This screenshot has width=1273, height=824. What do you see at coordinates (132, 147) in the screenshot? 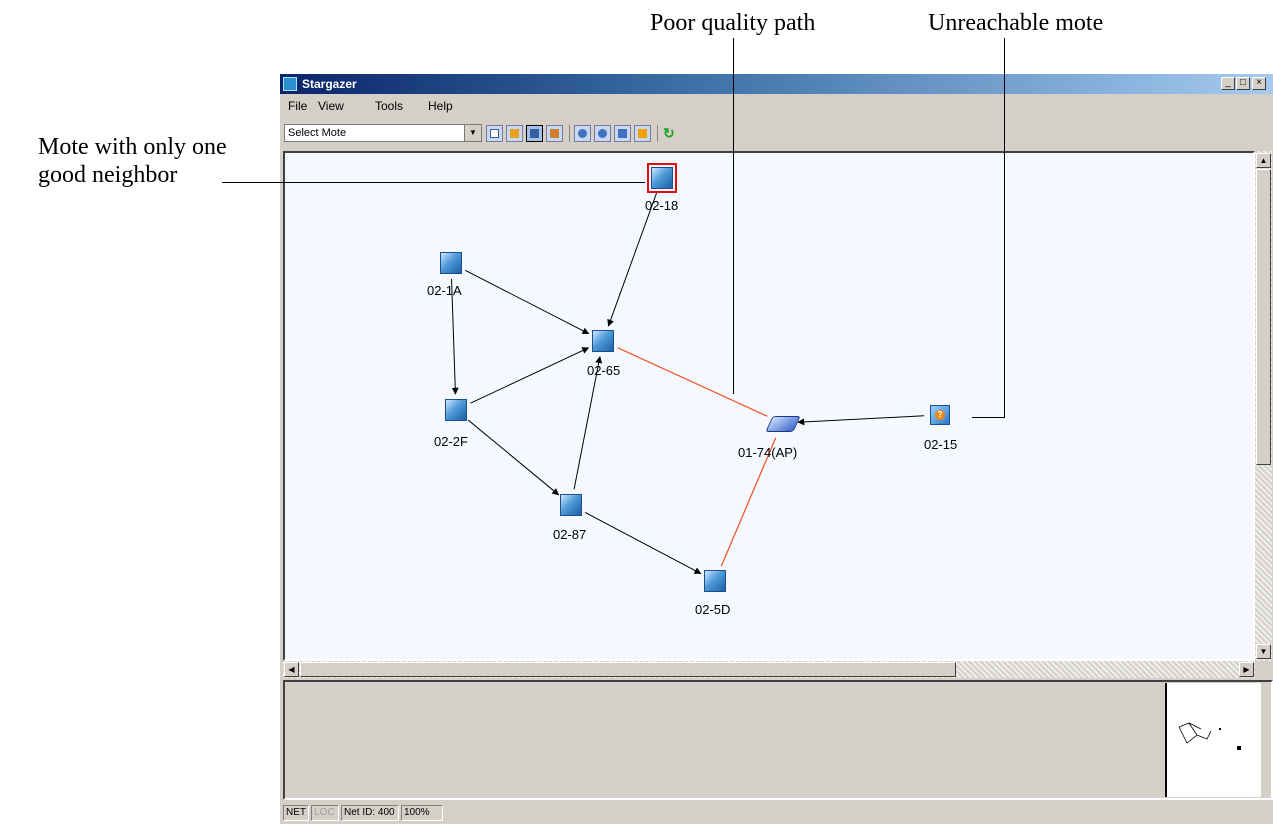
I see `annotation-one-good-neighbor-line1: Mote with only one` at bounding box center [132, 147].